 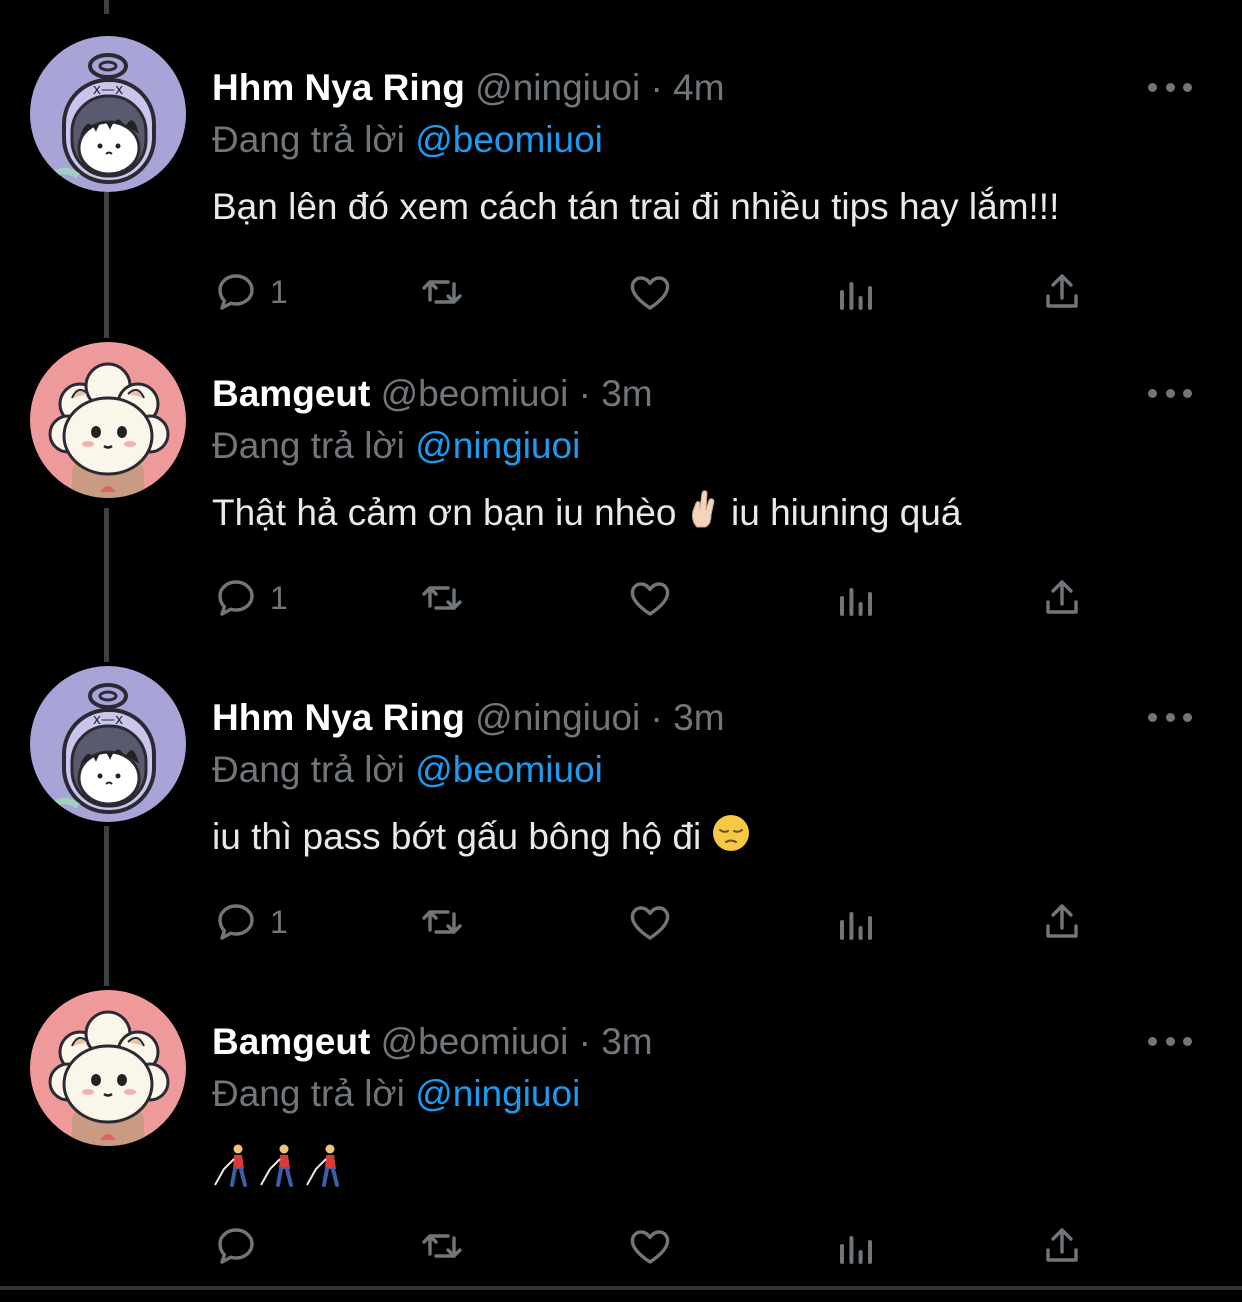 What do you see at coordinates (731, 839) in the screenshot?
I see `pensive-face-emoji` at bounding box center [731, 839].